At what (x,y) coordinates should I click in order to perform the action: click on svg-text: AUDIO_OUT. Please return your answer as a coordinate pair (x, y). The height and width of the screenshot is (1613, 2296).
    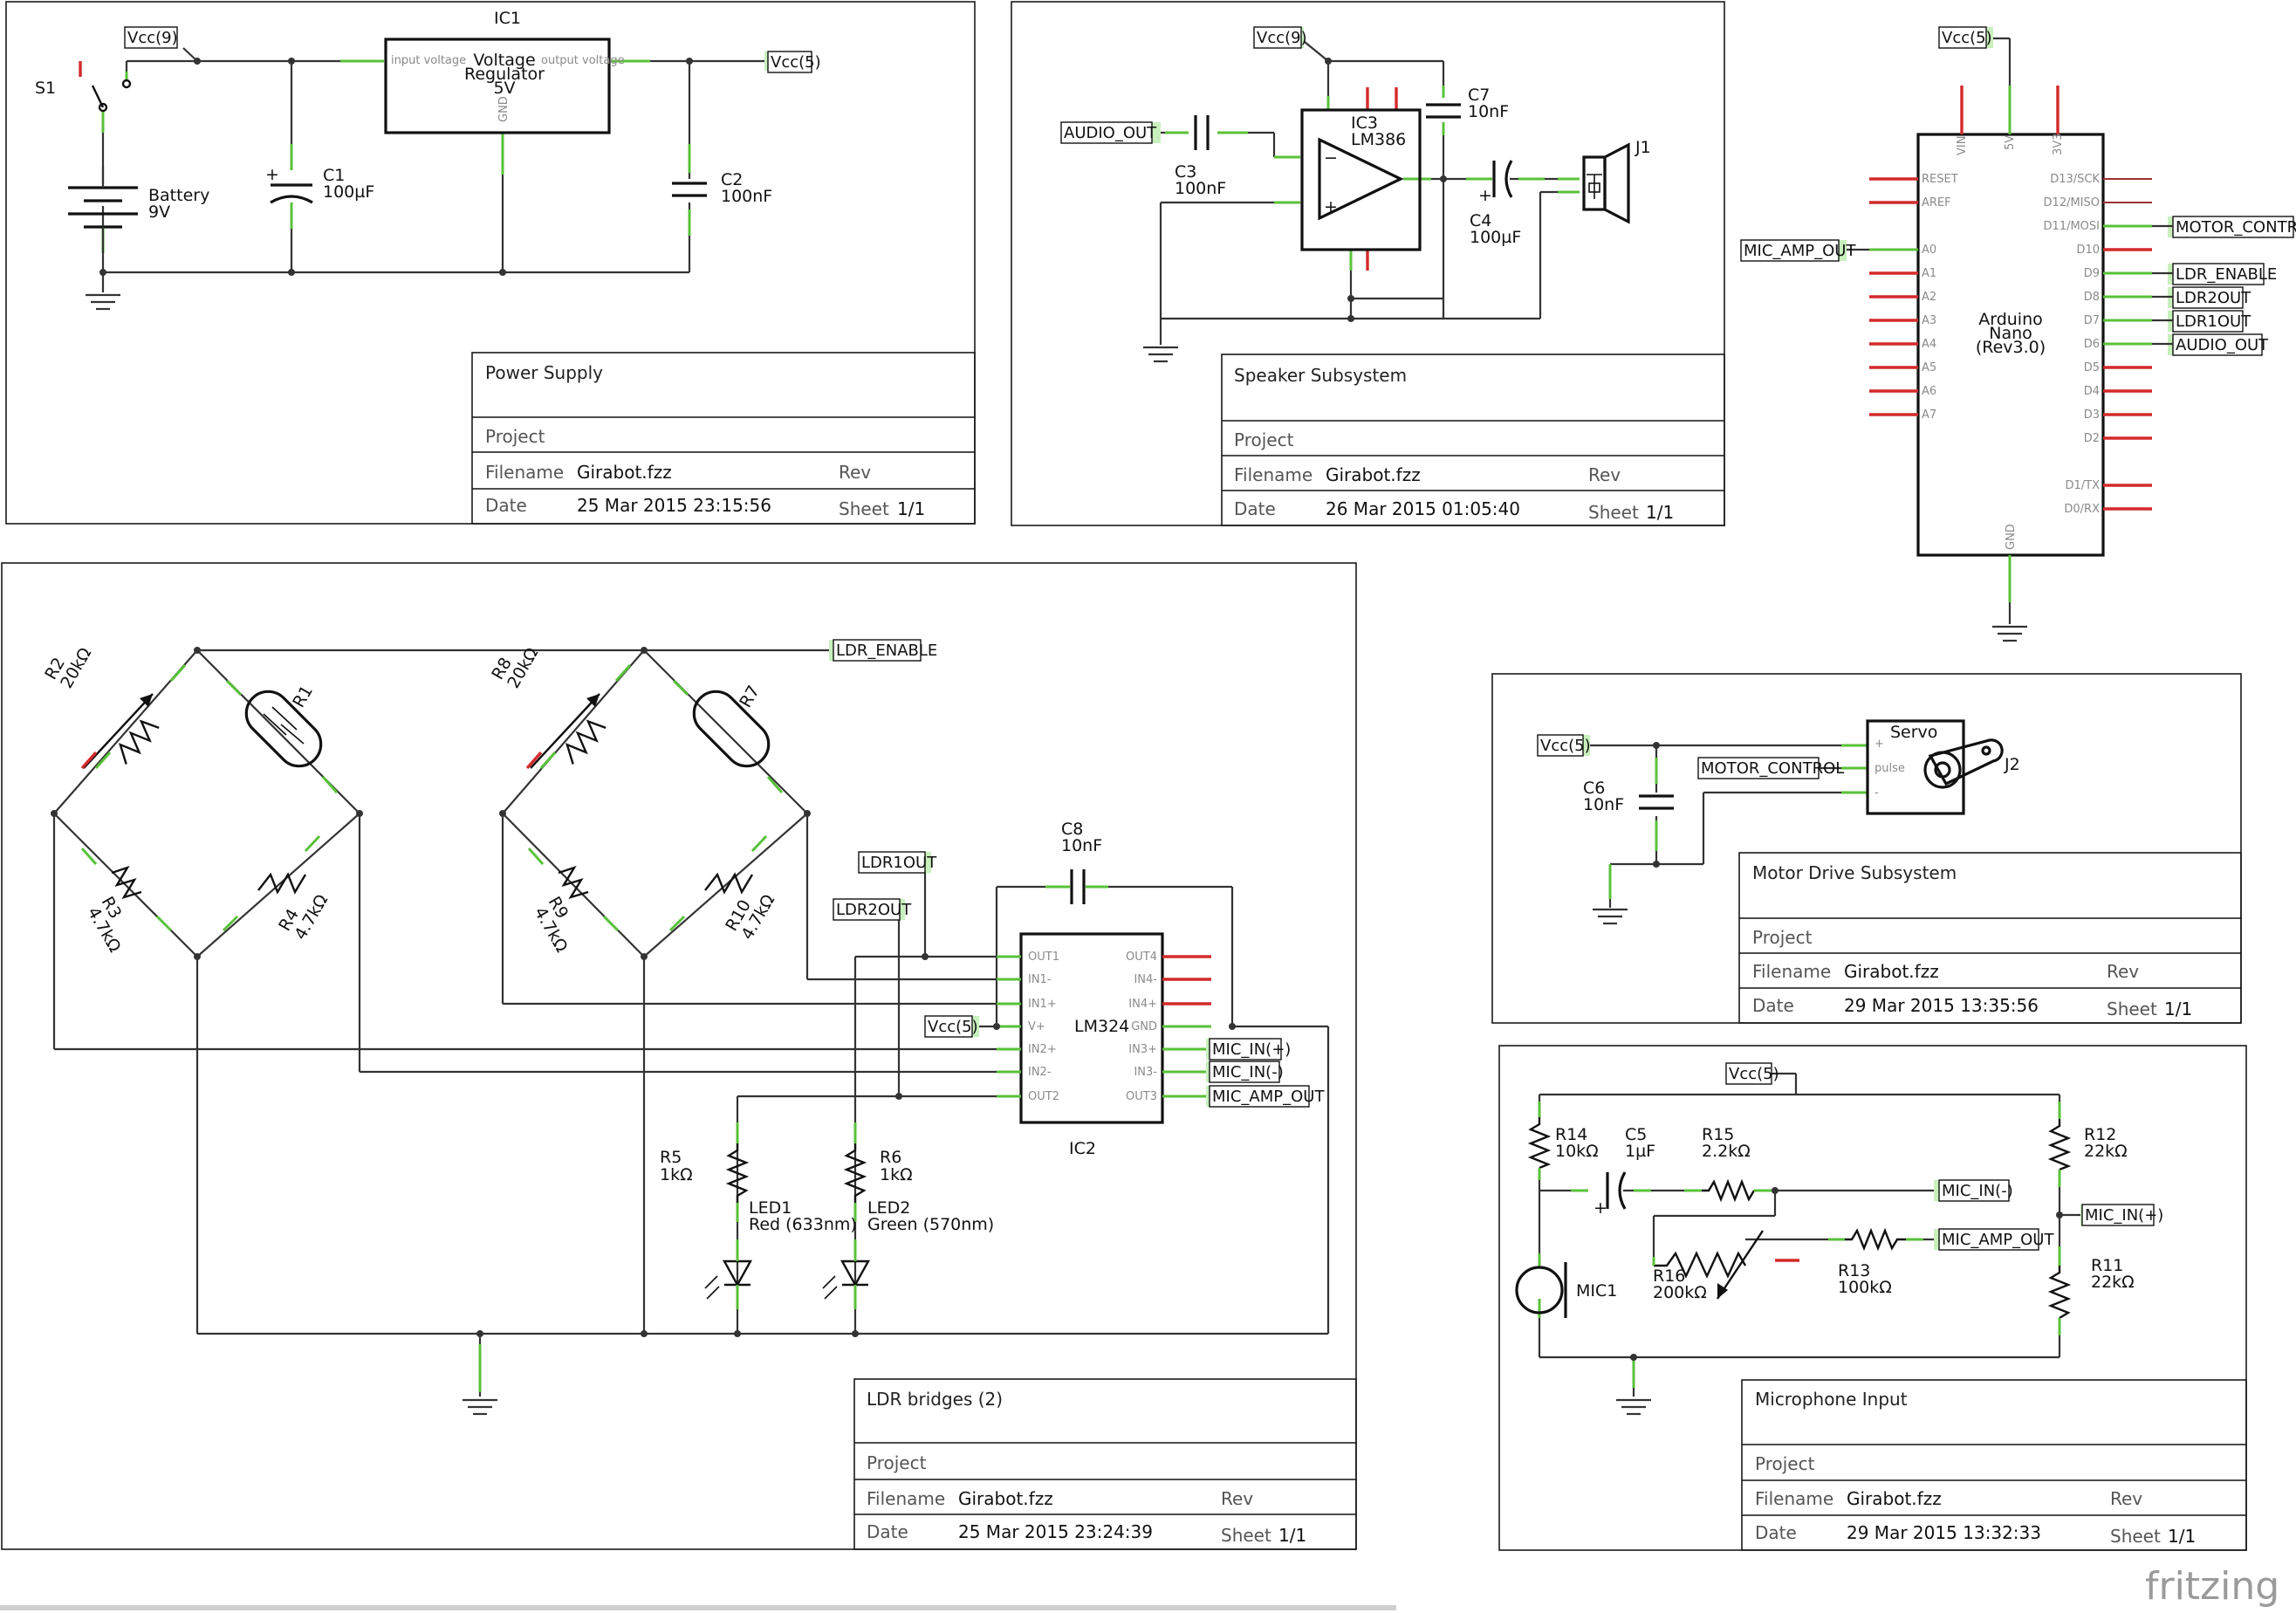
    Looking at the image, I should click on (2222, 345).